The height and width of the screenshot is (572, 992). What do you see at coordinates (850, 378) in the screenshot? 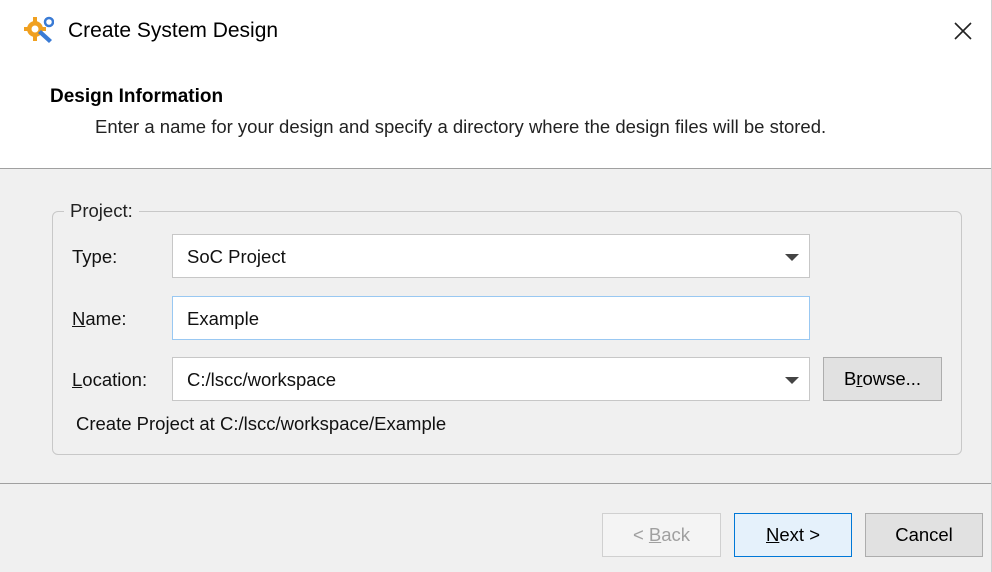
I see `browse-label-pre: B` at bounding box center [850, 378].